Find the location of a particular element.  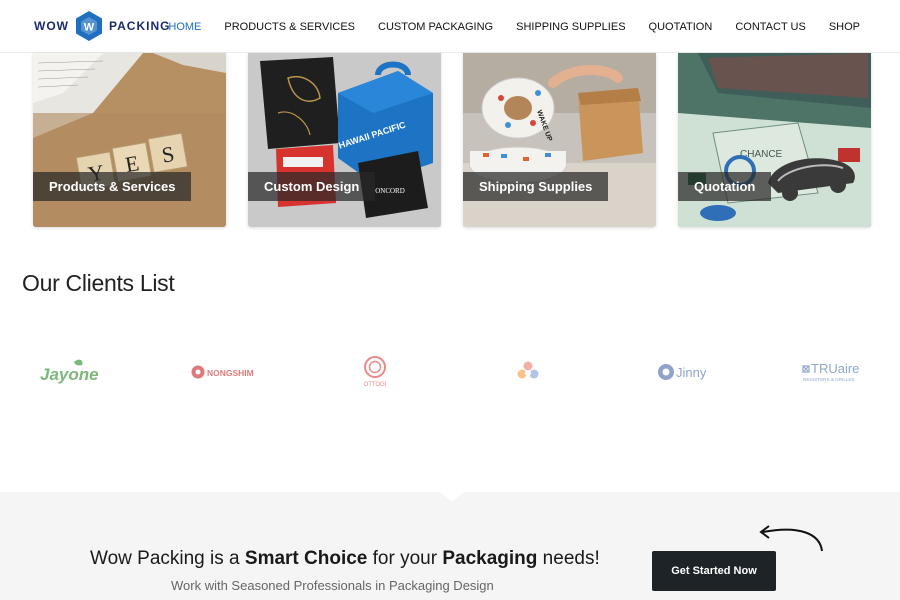

tag-text: ONCORD is located at coordinates (390, 191).